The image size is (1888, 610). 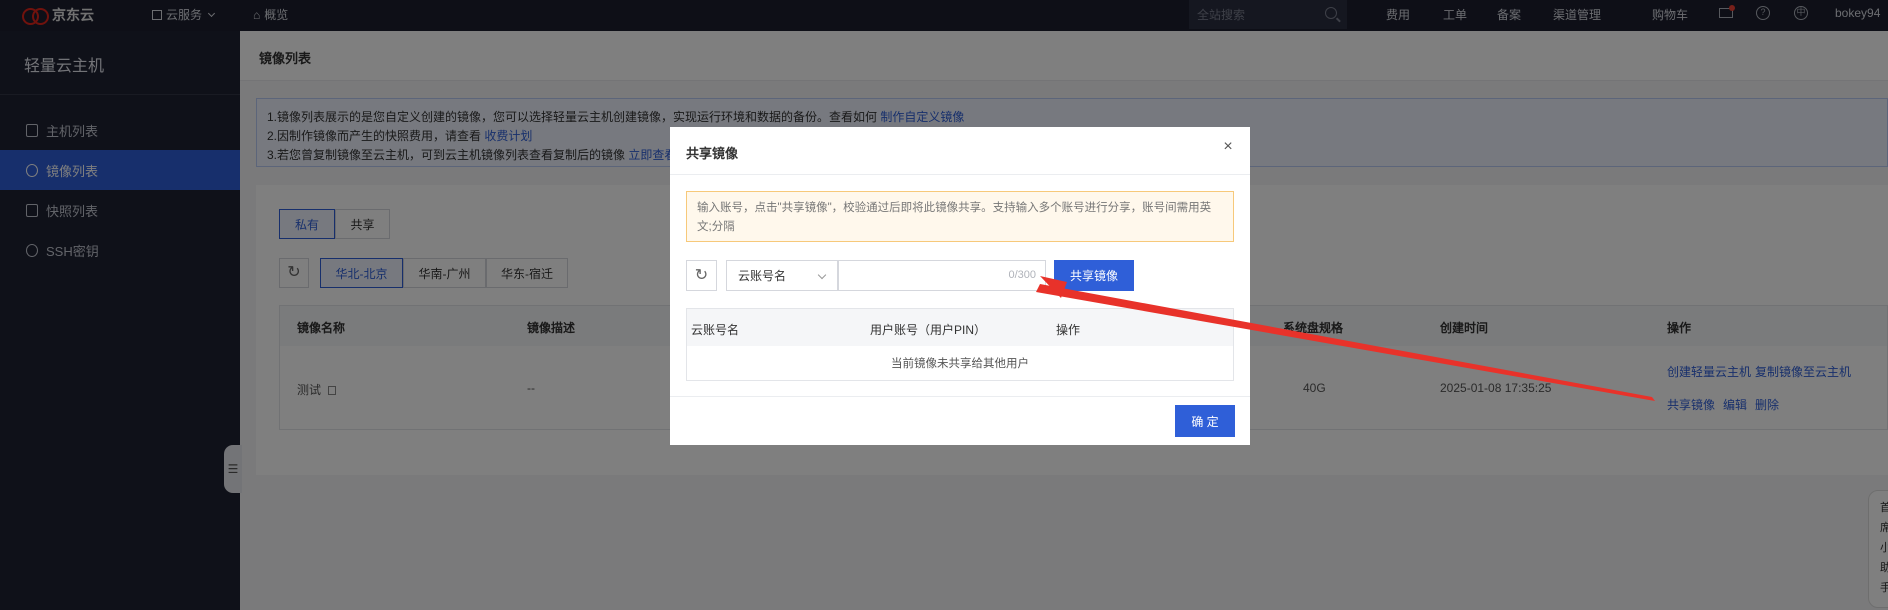 What do you see at coordinates (1205, 421) in the screenshot?
I see `confirm-button: 确 定` at bounding box center [1205, 421].